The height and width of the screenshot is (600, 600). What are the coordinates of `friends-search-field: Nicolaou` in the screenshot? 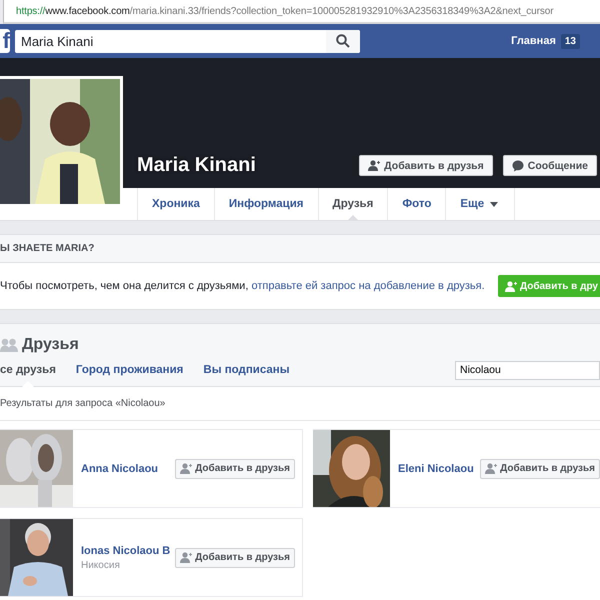 It's located at (527, 370).